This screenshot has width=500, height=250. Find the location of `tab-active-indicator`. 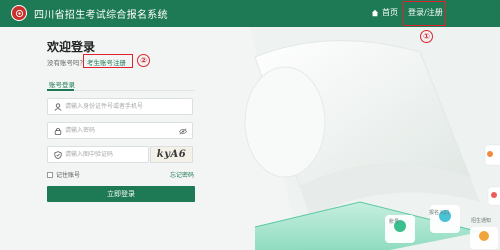

tab-active-indicator is located at coordinates (60, 90).